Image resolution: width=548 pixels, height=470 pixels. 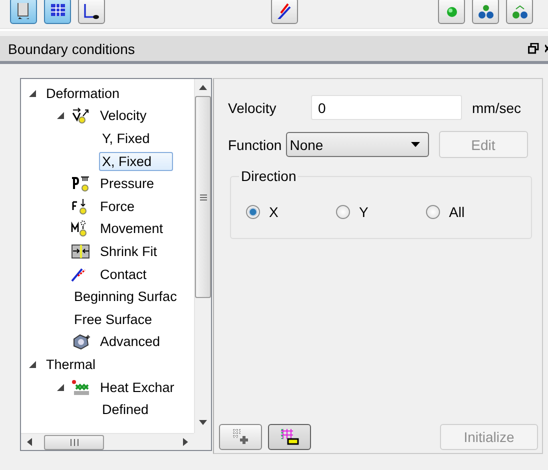 What do you see at coordinates (381, 212) in the screenshot?
I see `radio-button: Y` at bounding box center [381, 212].